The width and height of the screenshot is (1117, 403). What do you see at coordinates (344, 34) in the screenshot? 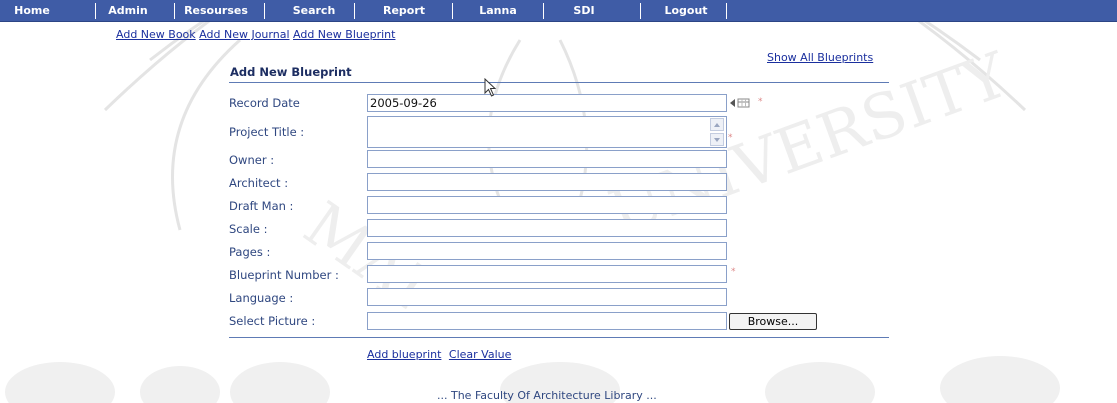
I see `add-new-blueprint-link: Add New Blueprint` at bounding box center [344, 34].